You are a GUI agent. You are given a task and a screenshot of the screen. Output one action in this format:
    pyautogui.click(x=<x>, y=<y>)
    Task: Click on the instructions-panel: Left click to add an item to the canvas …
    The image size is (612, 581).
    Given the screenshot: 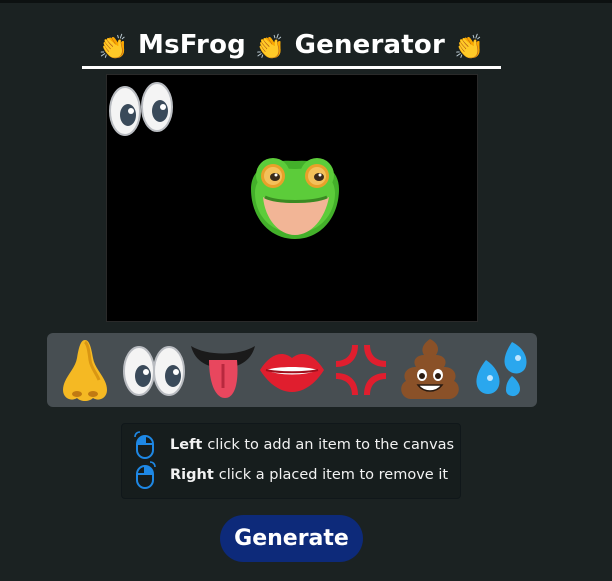 What is the action you would take?
    pyautogui.click(x=291, y=461)
    